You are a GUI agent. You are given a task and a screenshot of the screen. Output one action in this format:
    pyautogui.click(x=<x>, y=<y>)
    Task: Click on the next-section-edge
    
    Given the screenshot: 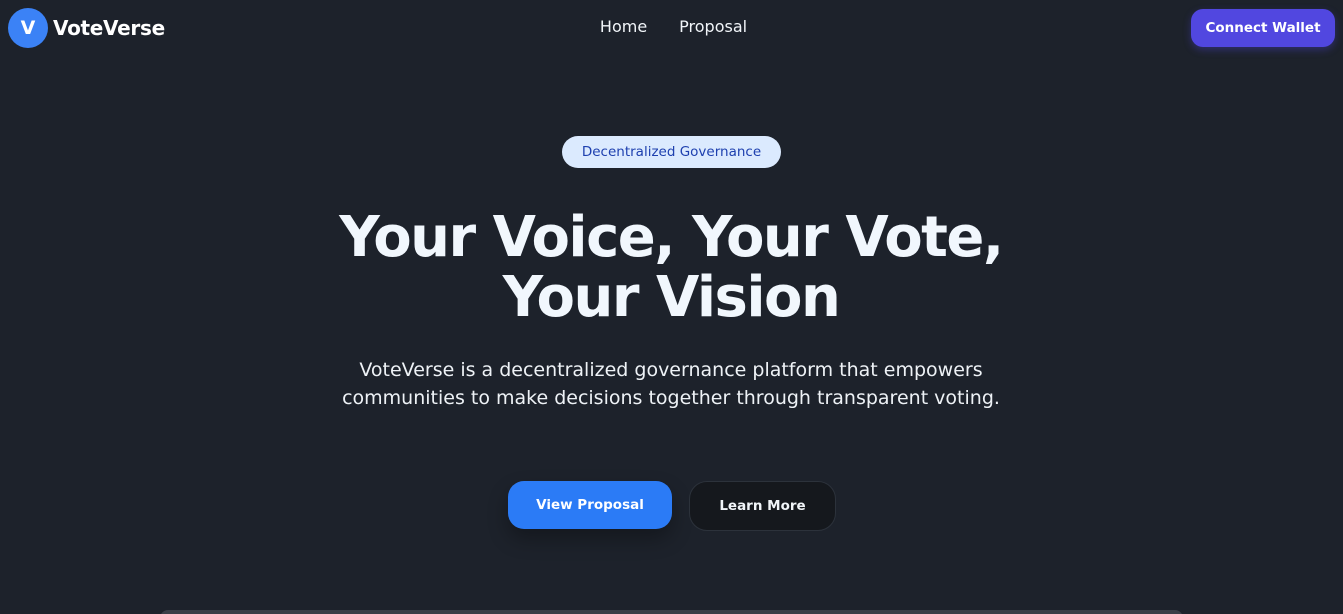 What is the action you would take?
    pyautogui.click(x=671, y=612)
    